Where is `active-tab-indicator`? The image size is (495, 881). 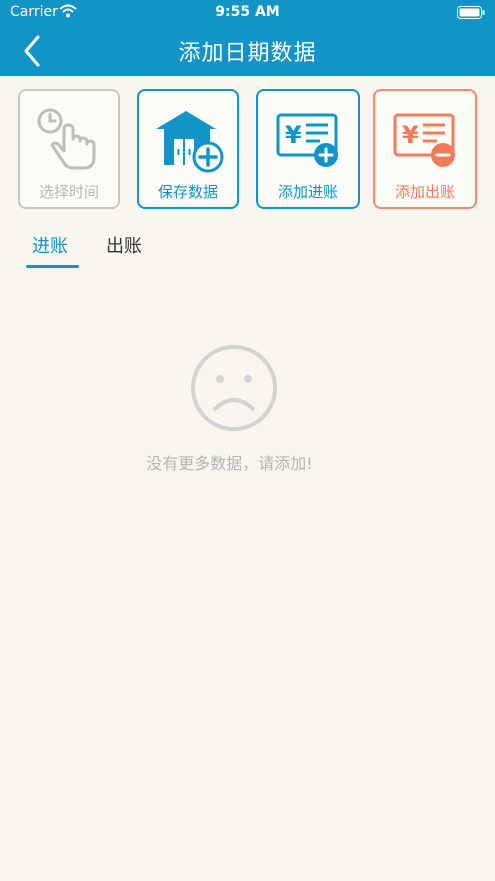 active-tab-indicator is located at coordinates (52, 266).